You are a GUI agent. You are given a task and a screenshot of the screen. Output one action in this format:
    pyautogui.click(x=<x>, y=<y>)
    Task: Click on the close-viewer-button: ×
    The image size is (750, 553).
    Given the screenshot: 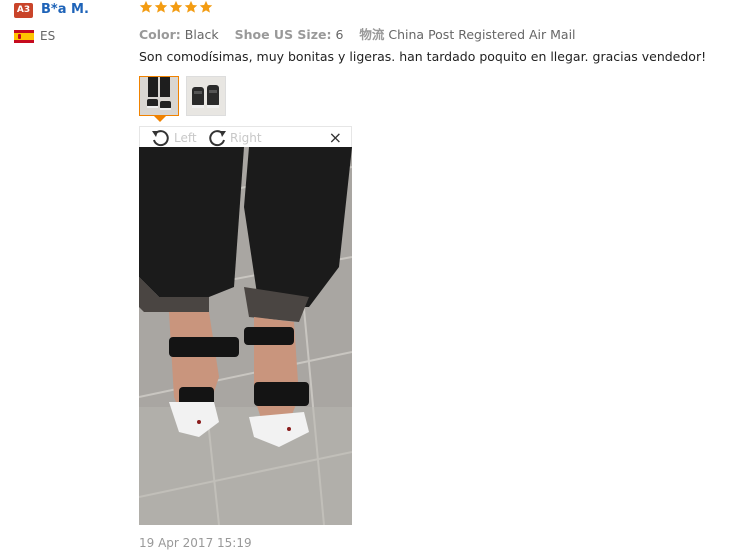 What is the action you would take?
    pyautogui.click(x=335, y=138)
    